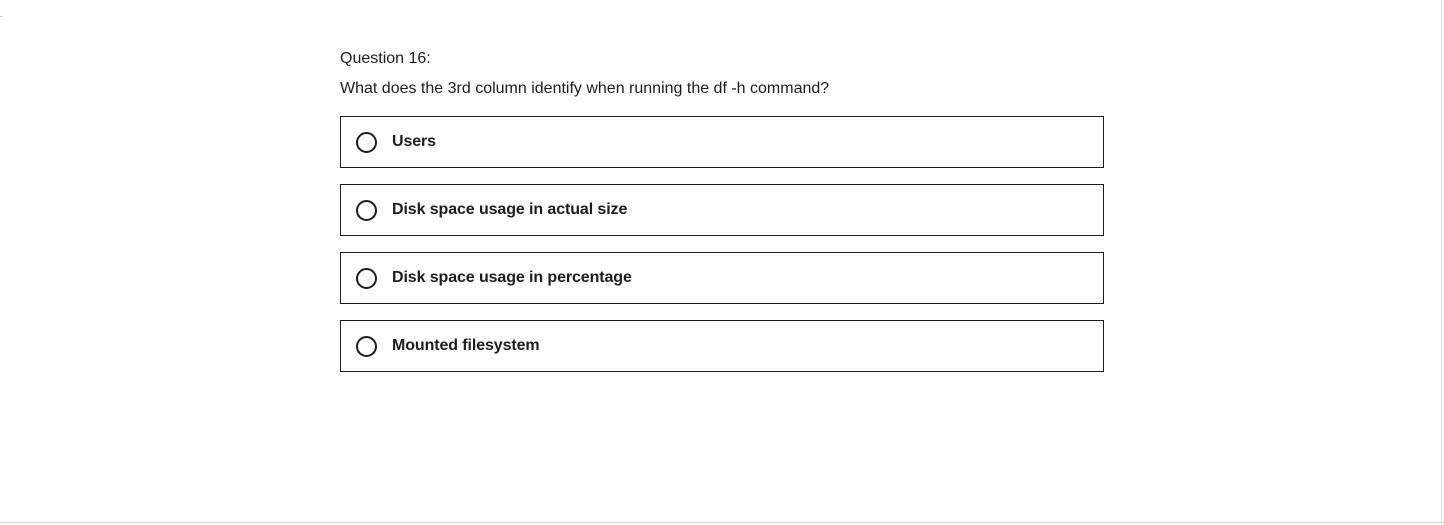 This screenshot has height=525, width=1444. Describe the element at coordinates (385, 58) in the screenshot. I see `question-number: Question 16:` at that location.